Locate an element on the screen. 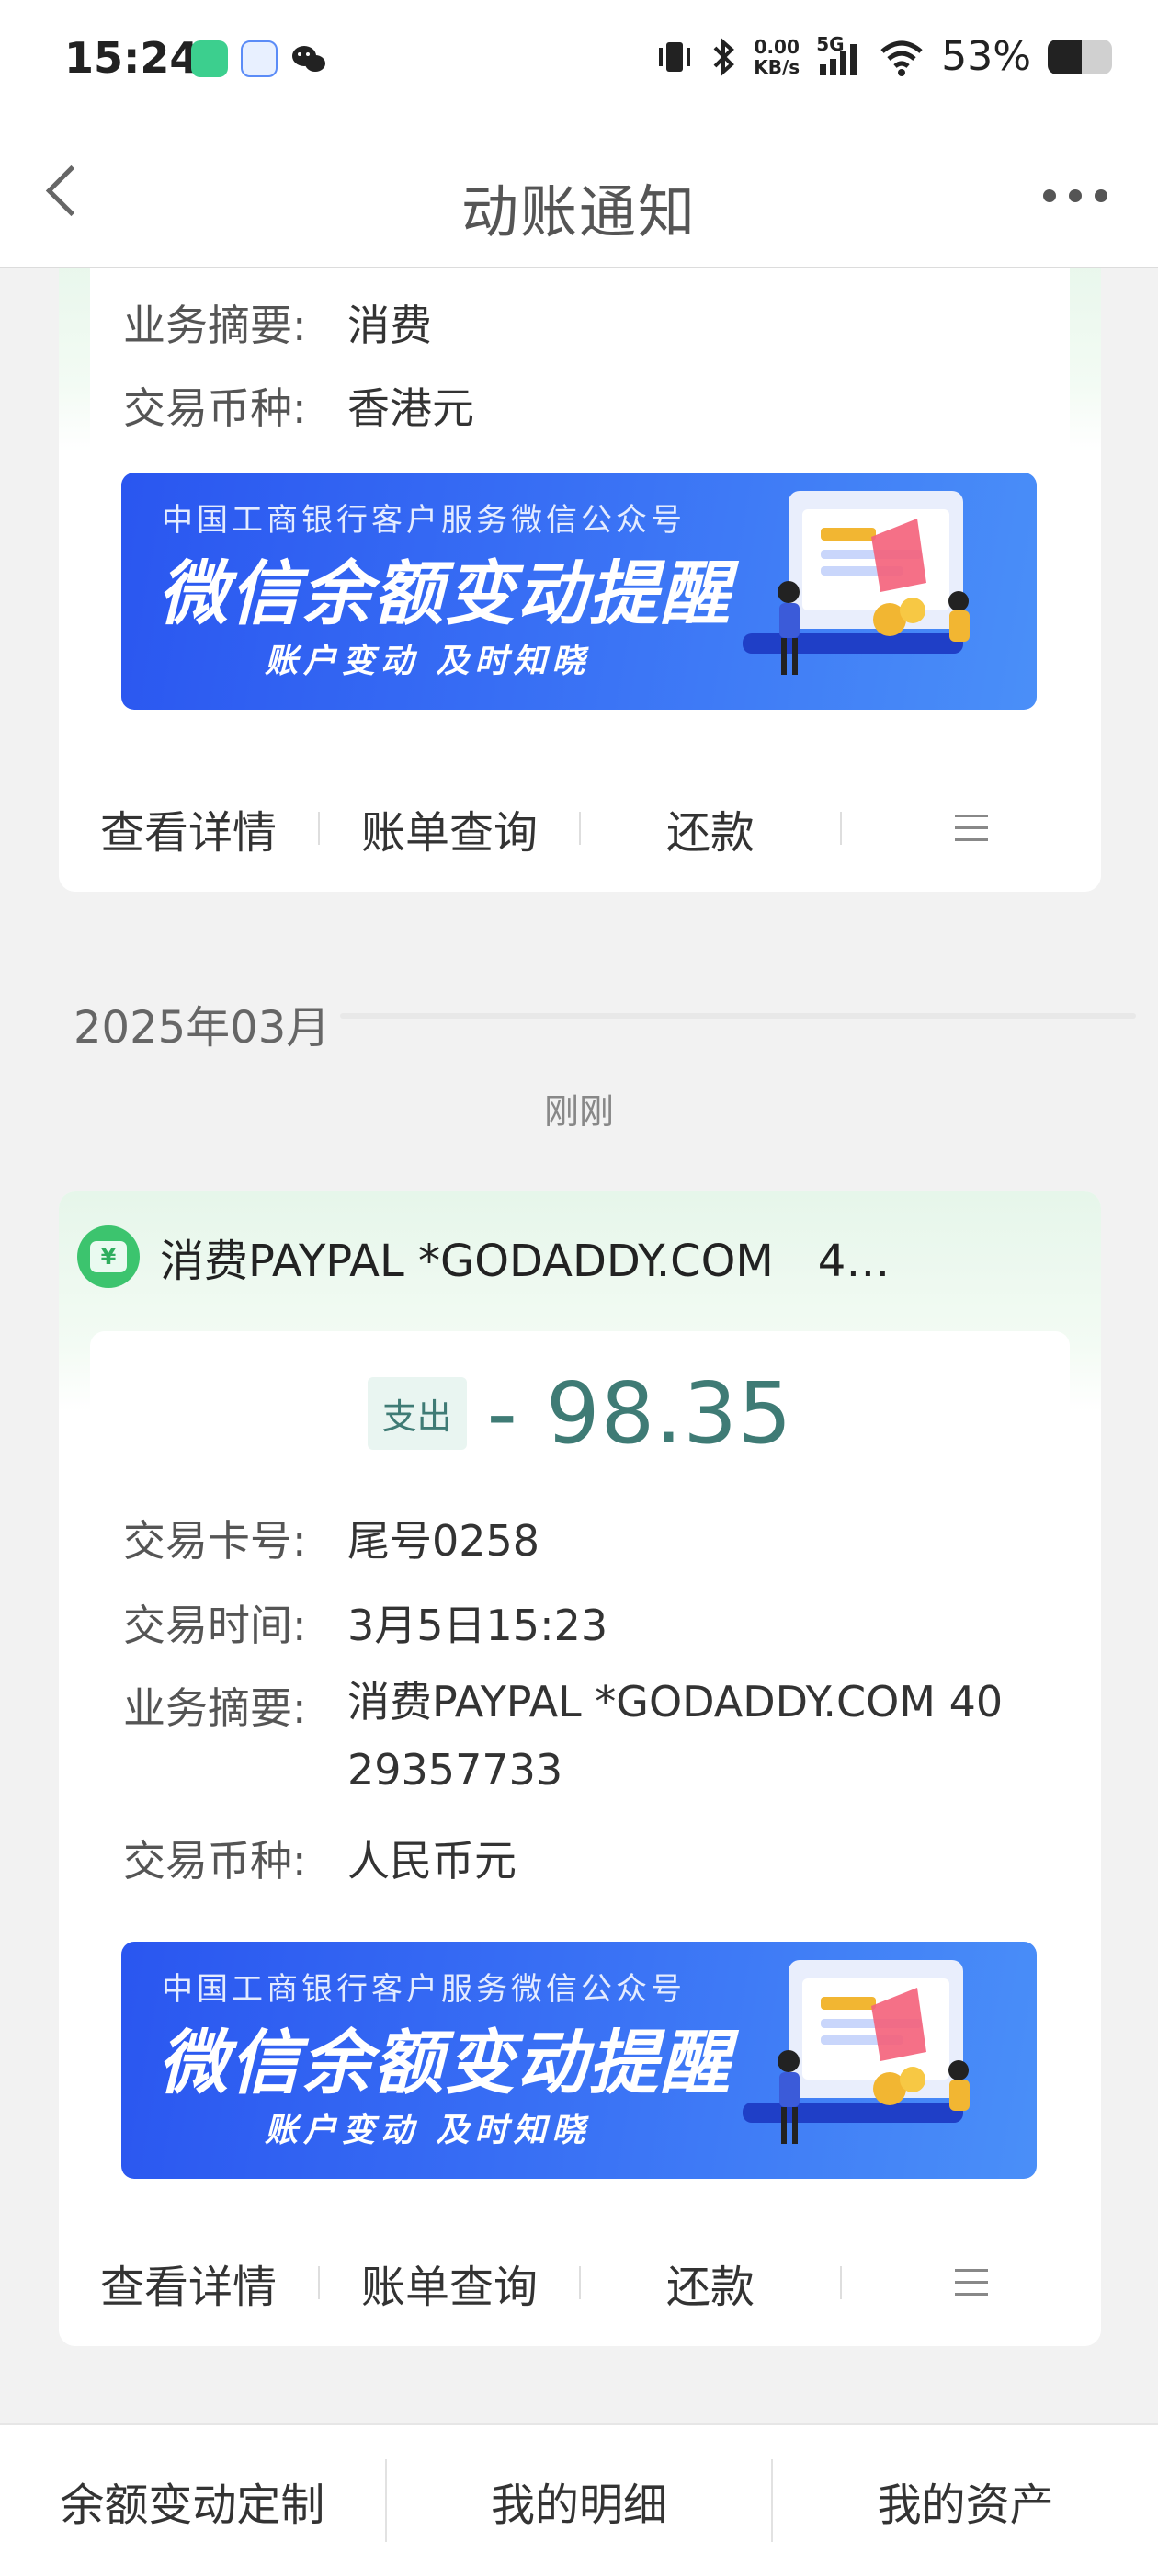 The image size is (1158, 2576). app-icon is located at coordinates (259, 58).